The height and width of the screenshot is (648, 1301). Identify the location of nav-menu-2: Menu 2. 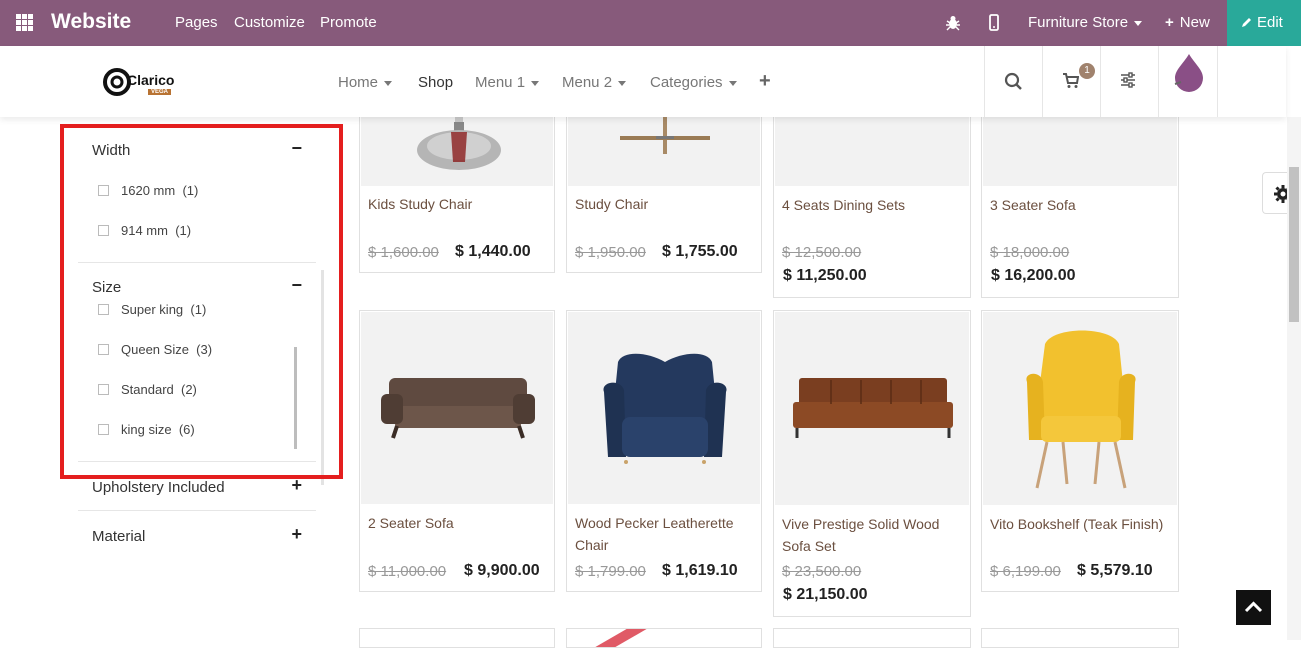
(594, 82).